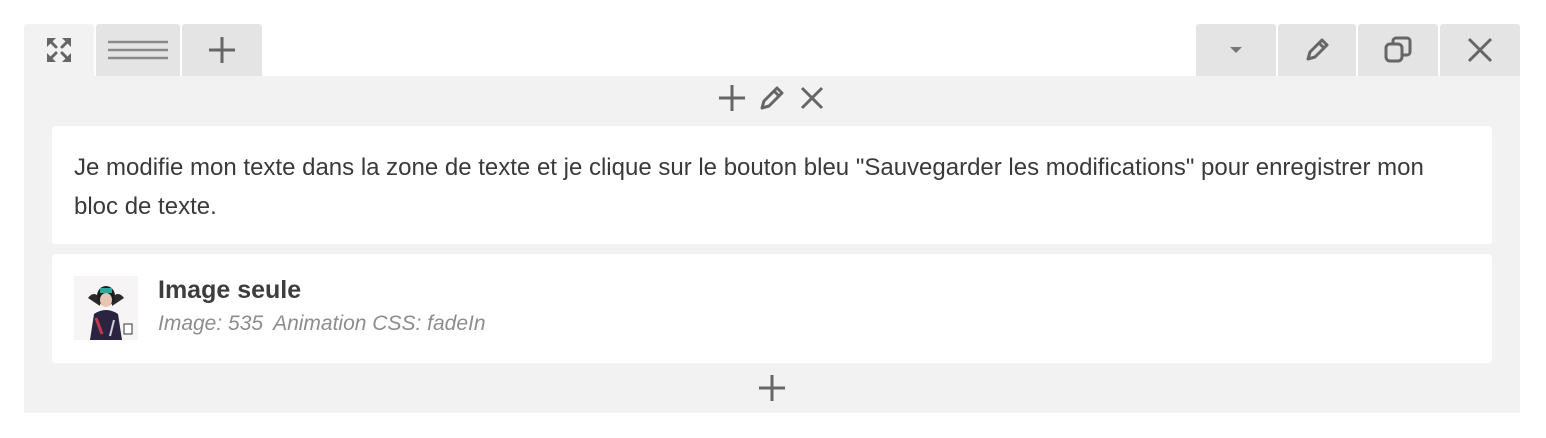  I want to click on image-block-title: Image seule, so click(230, 290).